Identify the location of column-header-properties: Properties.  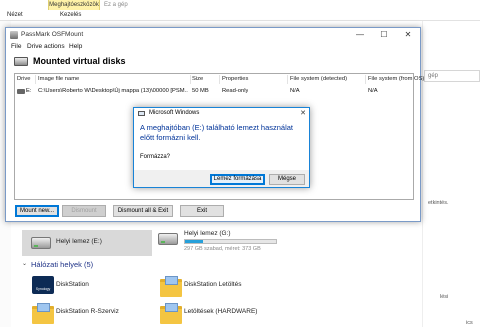
(235, 79).